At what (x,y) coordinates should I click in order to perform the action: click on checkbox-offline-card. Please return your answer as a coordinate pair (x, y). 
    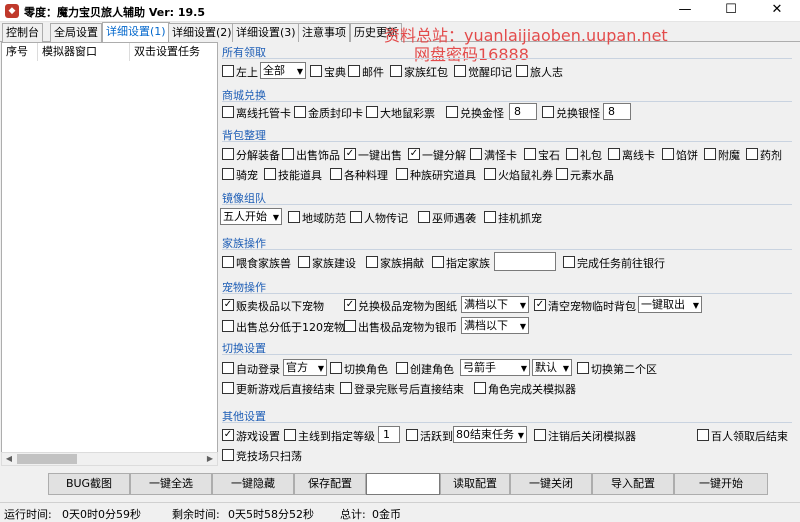
    Looking at the image, I should click on (228, 112).